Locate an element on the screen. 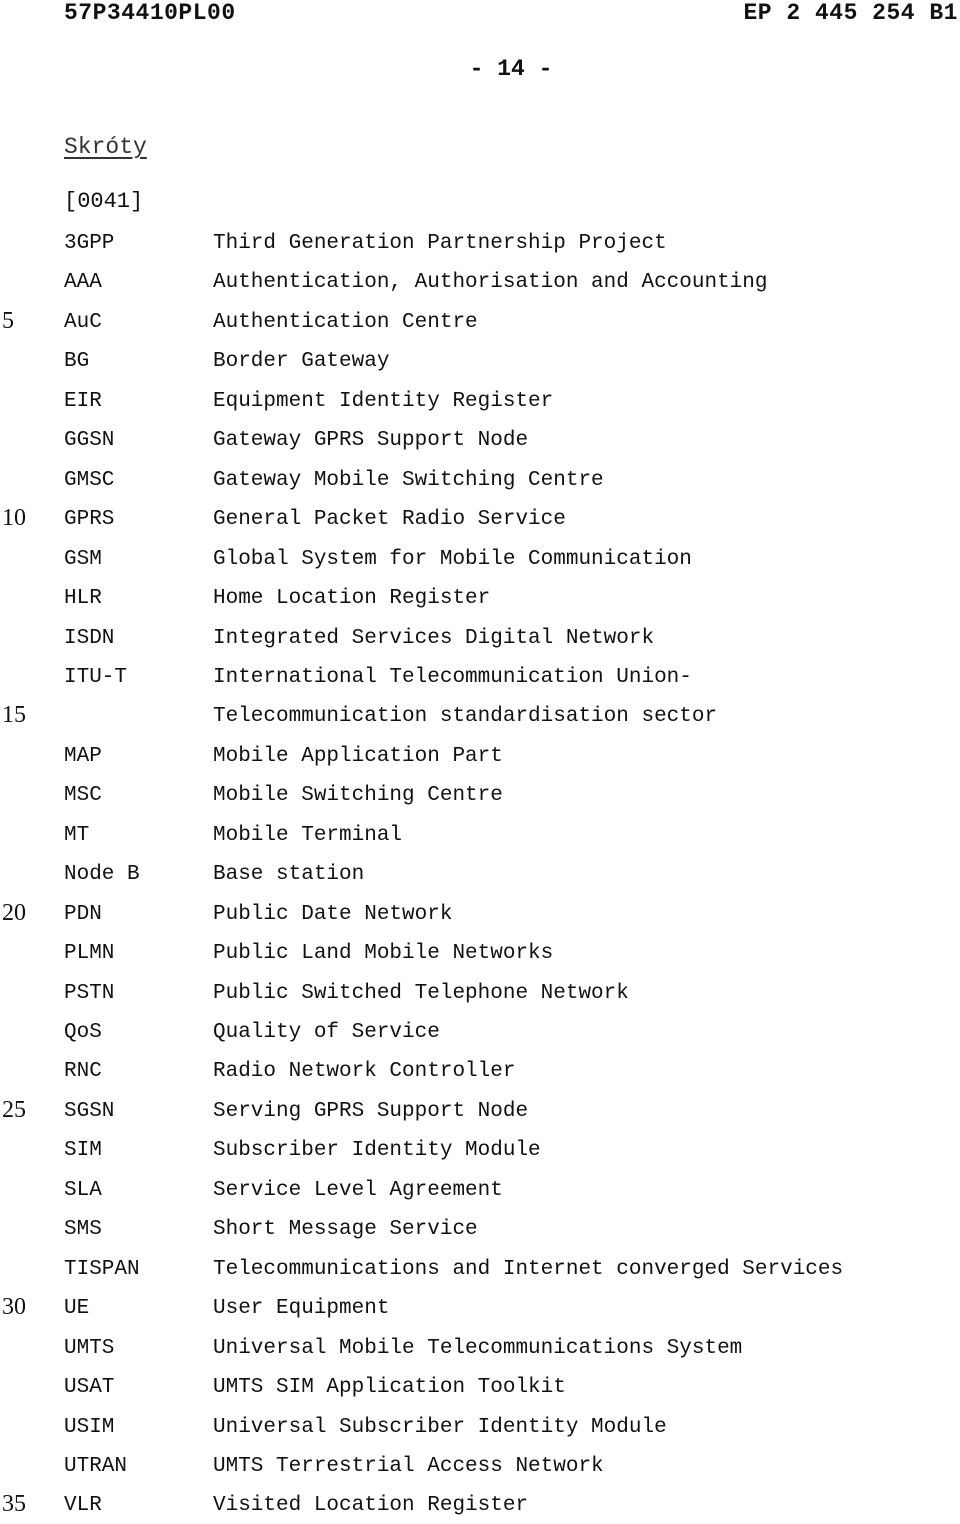 This screenshot has width=960, height=1524. abbreviation-term: GMSC is located at coordinates (89, 480).